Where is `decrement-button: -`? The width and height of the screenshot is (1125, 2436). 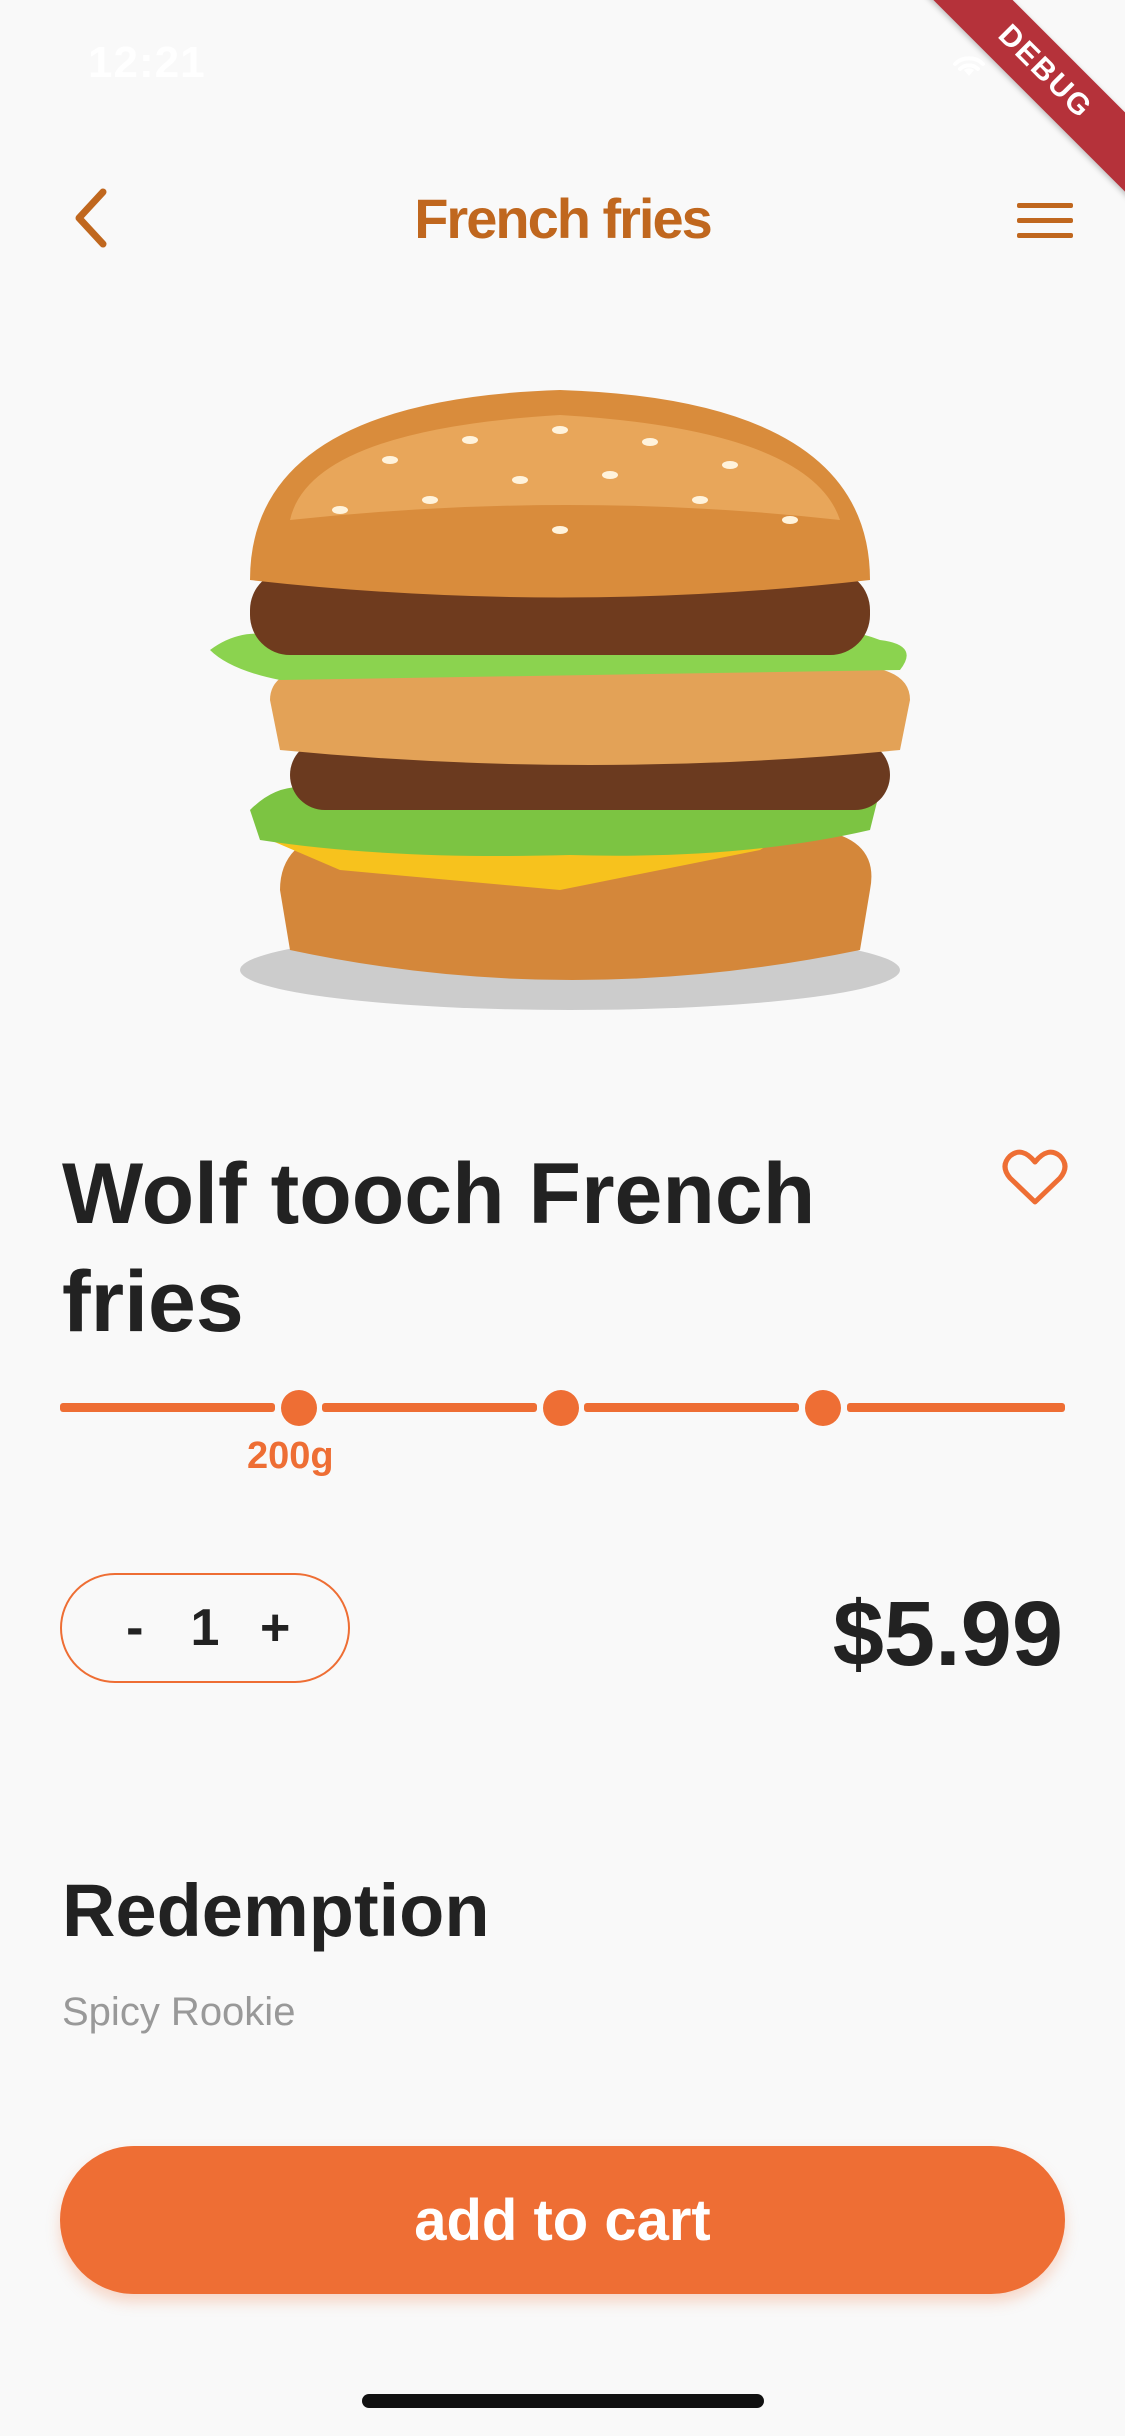 decrement-button: - is located at coordinates (135, 1628).